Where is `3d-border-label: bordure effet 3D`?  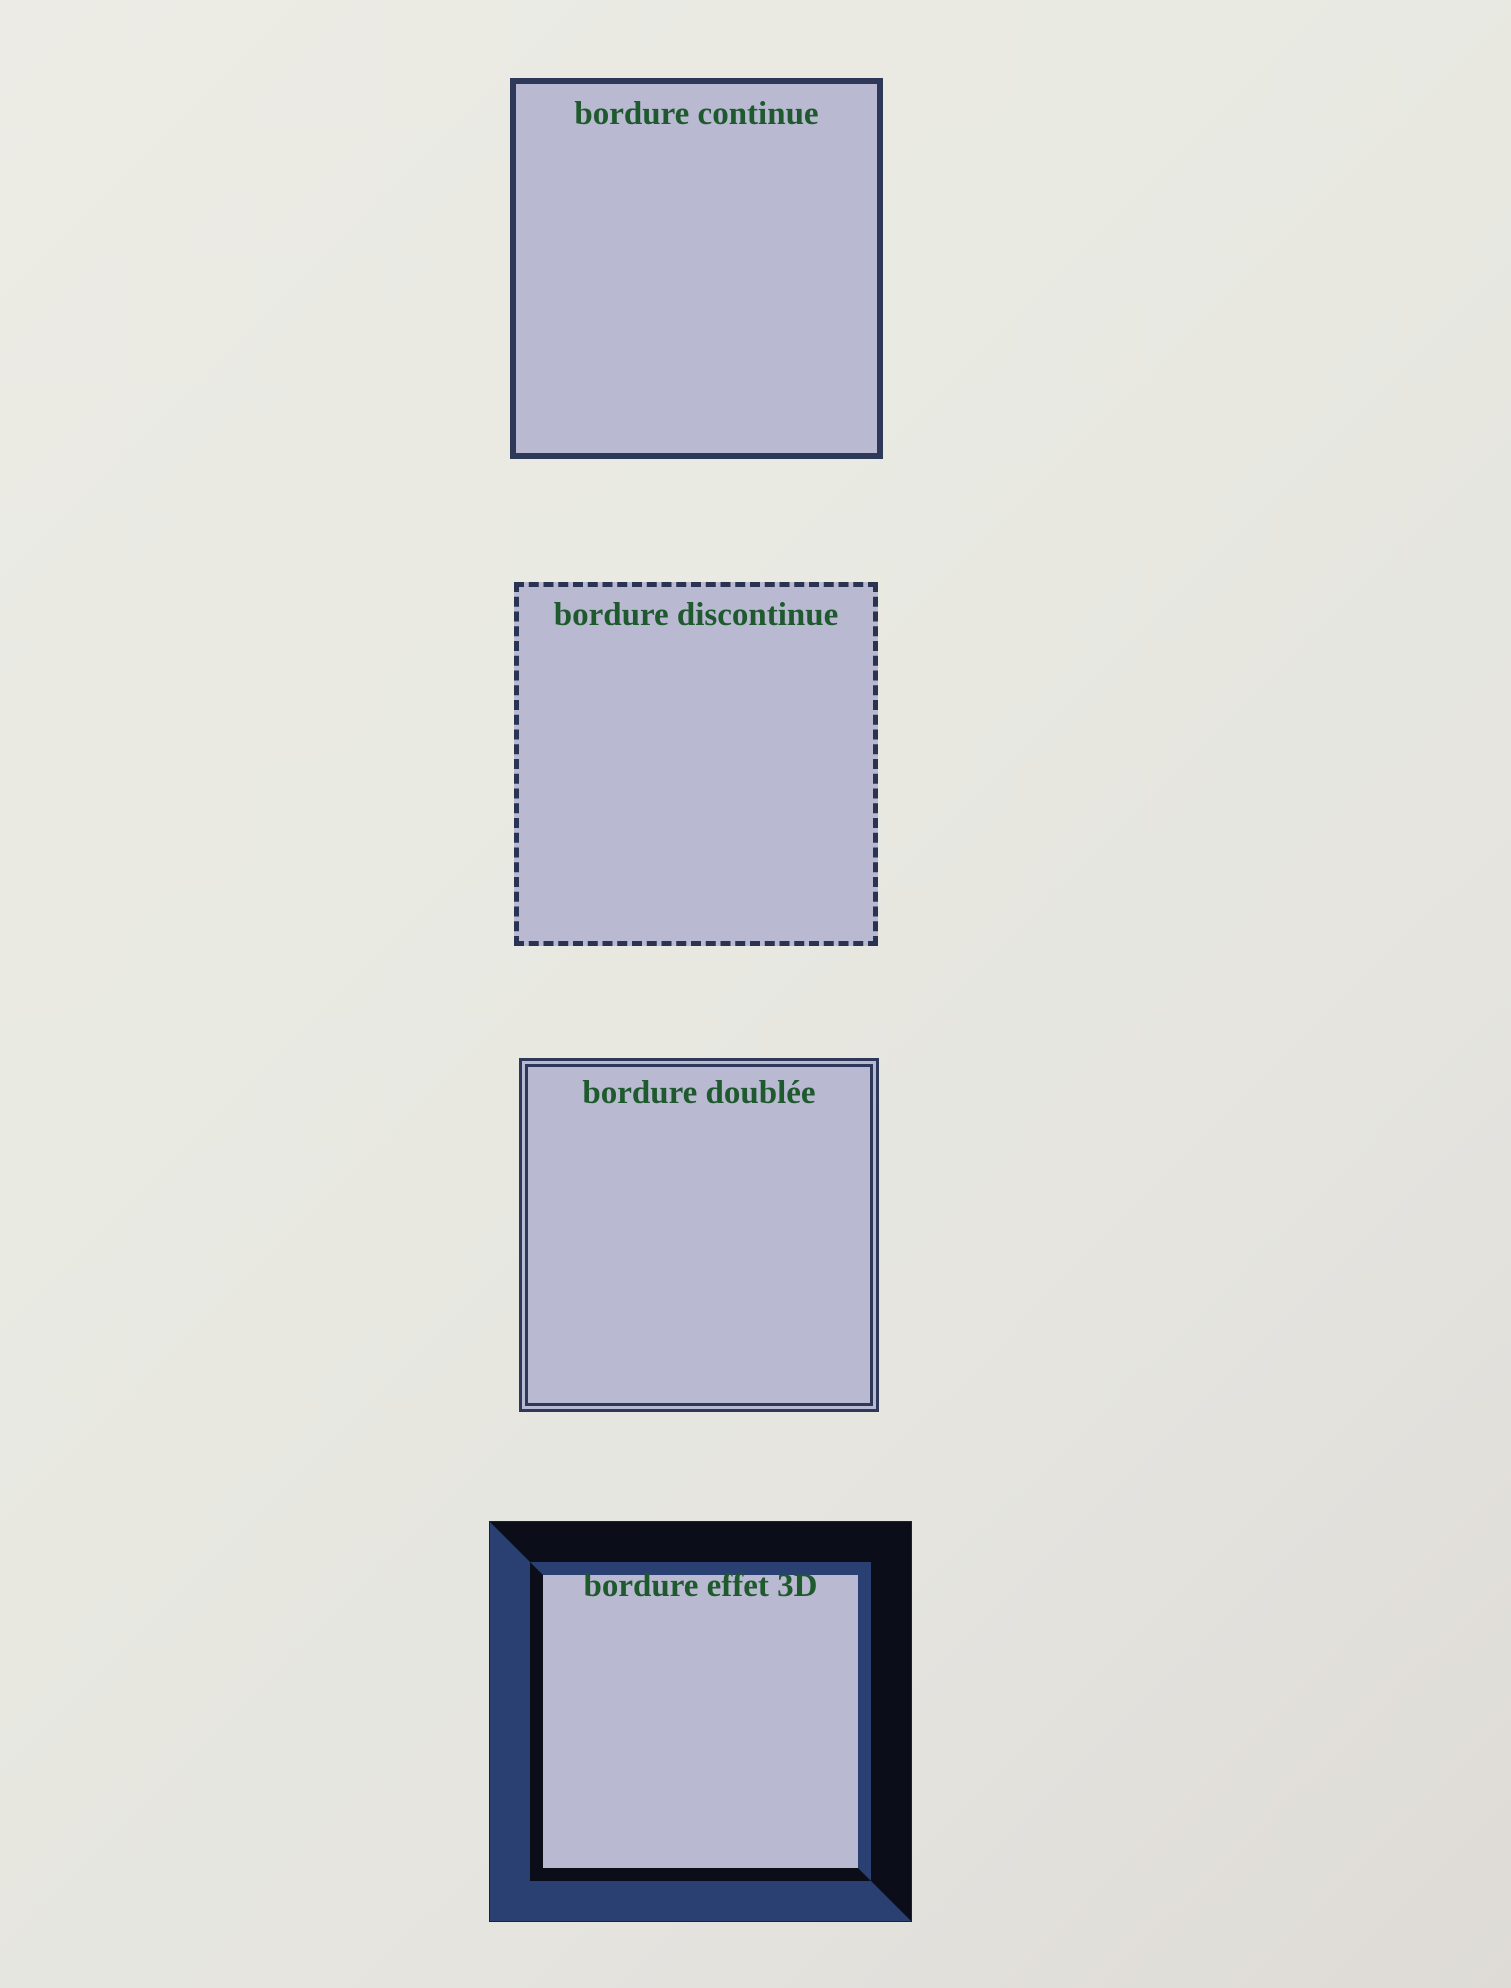 3d-border-label: bordure effet 3D is located at coordinates (700, 1586).